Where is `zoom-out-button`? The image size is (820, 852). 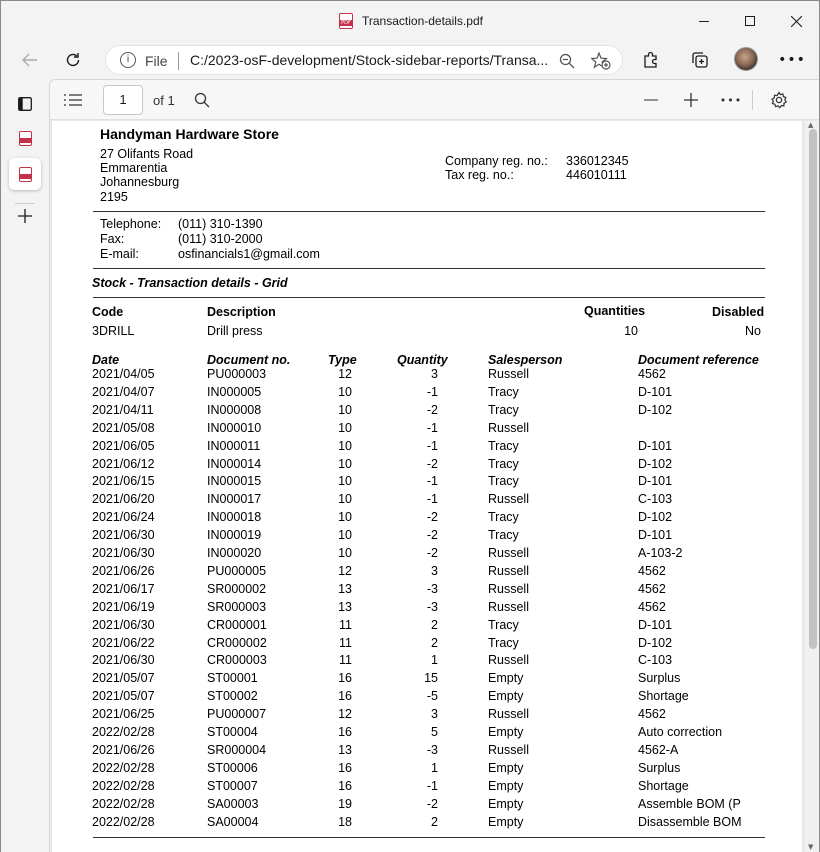
zoom-out-button is located at coordinates (651, 100).